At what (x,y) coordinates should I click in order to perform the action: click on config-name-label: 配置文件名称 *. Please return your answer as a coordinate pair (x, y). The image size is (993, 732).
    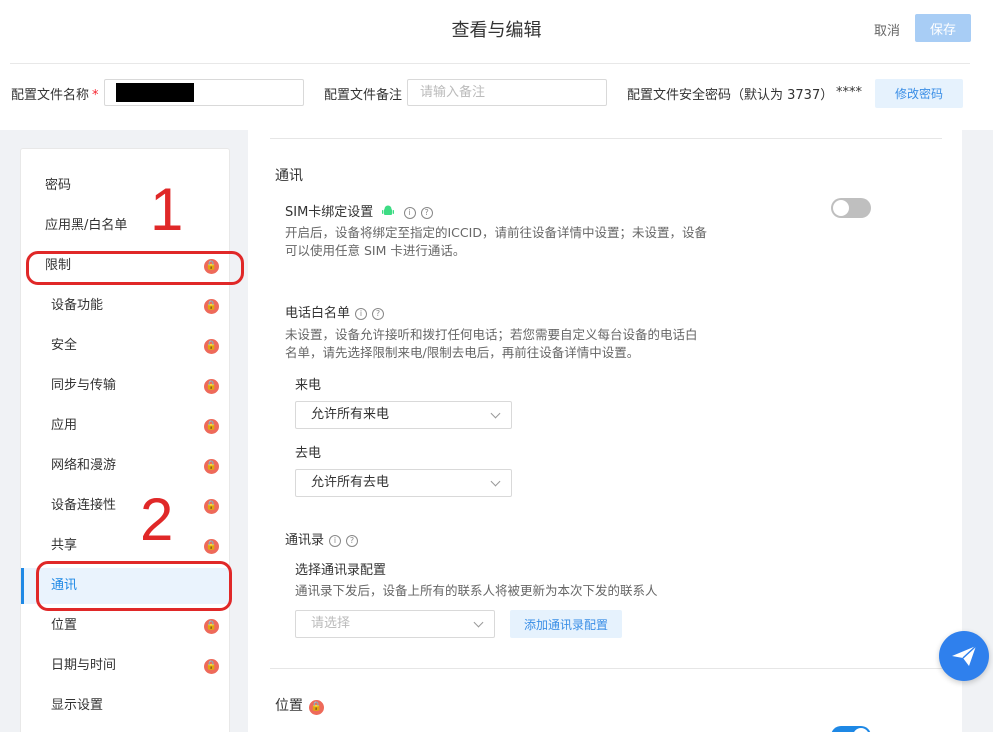
    Looking at the image, I should click on (55, 95).